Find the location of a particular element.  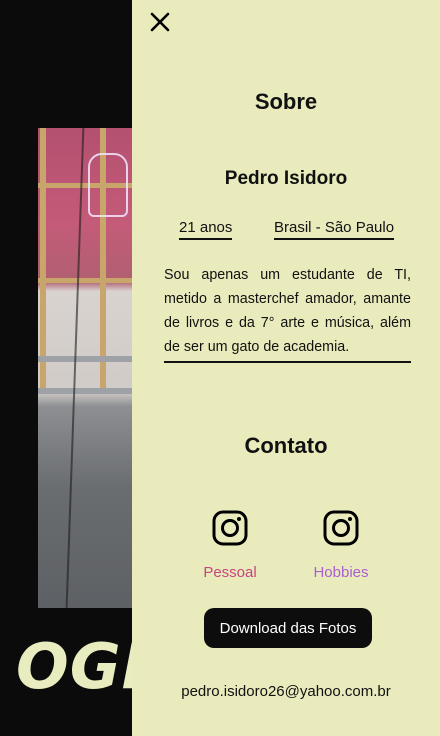

social-label-hobbies: Hobbies is located at coordinates (341, 572).